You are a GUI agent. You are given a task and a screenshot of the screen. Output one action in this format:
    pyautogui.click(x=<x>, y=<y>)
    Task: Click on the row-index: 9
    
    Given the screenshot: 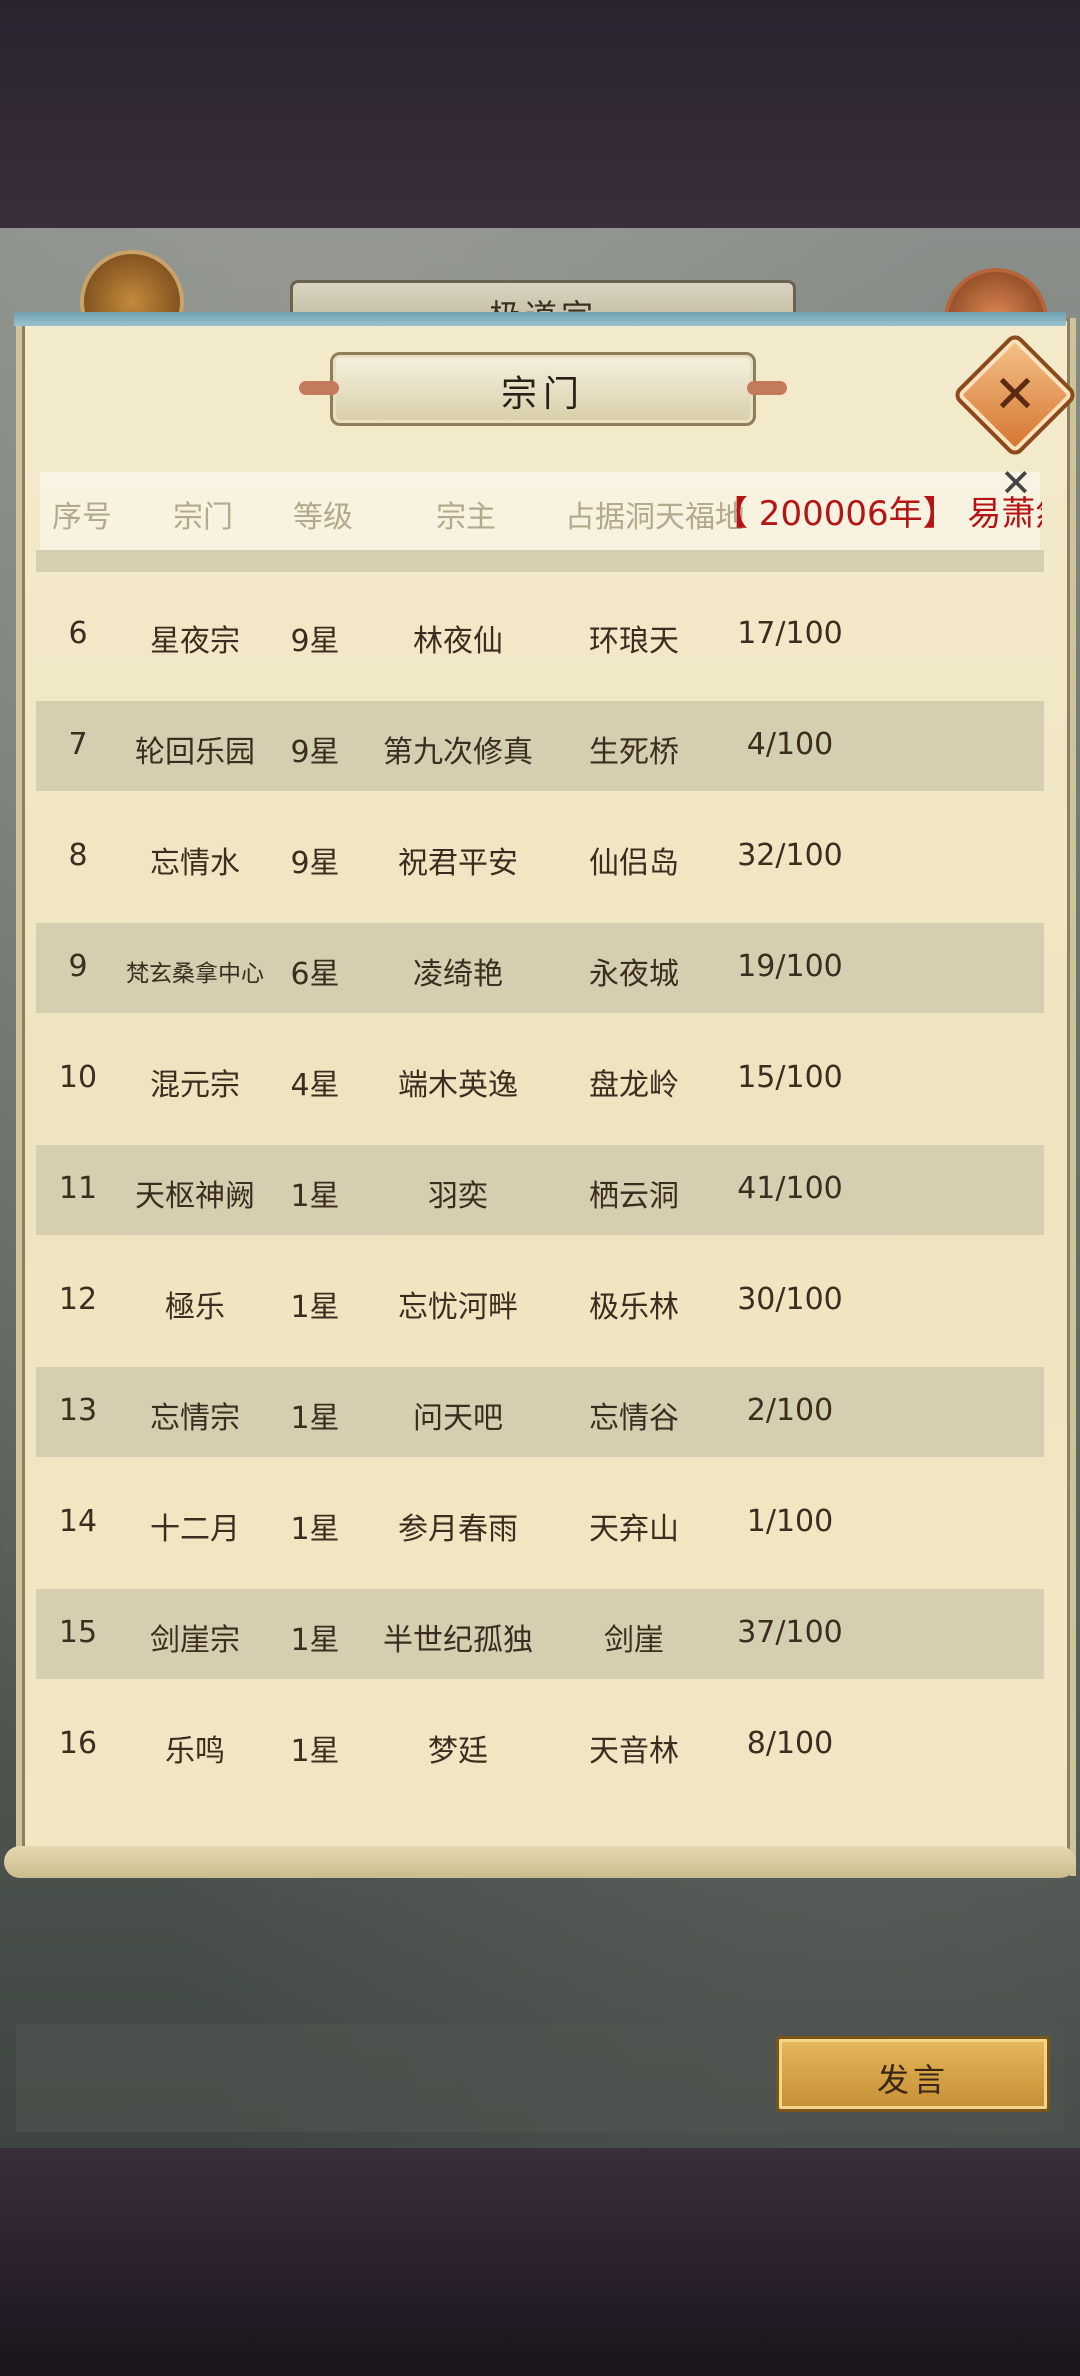 What is the action you would take?
    pyautogui.click(x=78, y=966)
    